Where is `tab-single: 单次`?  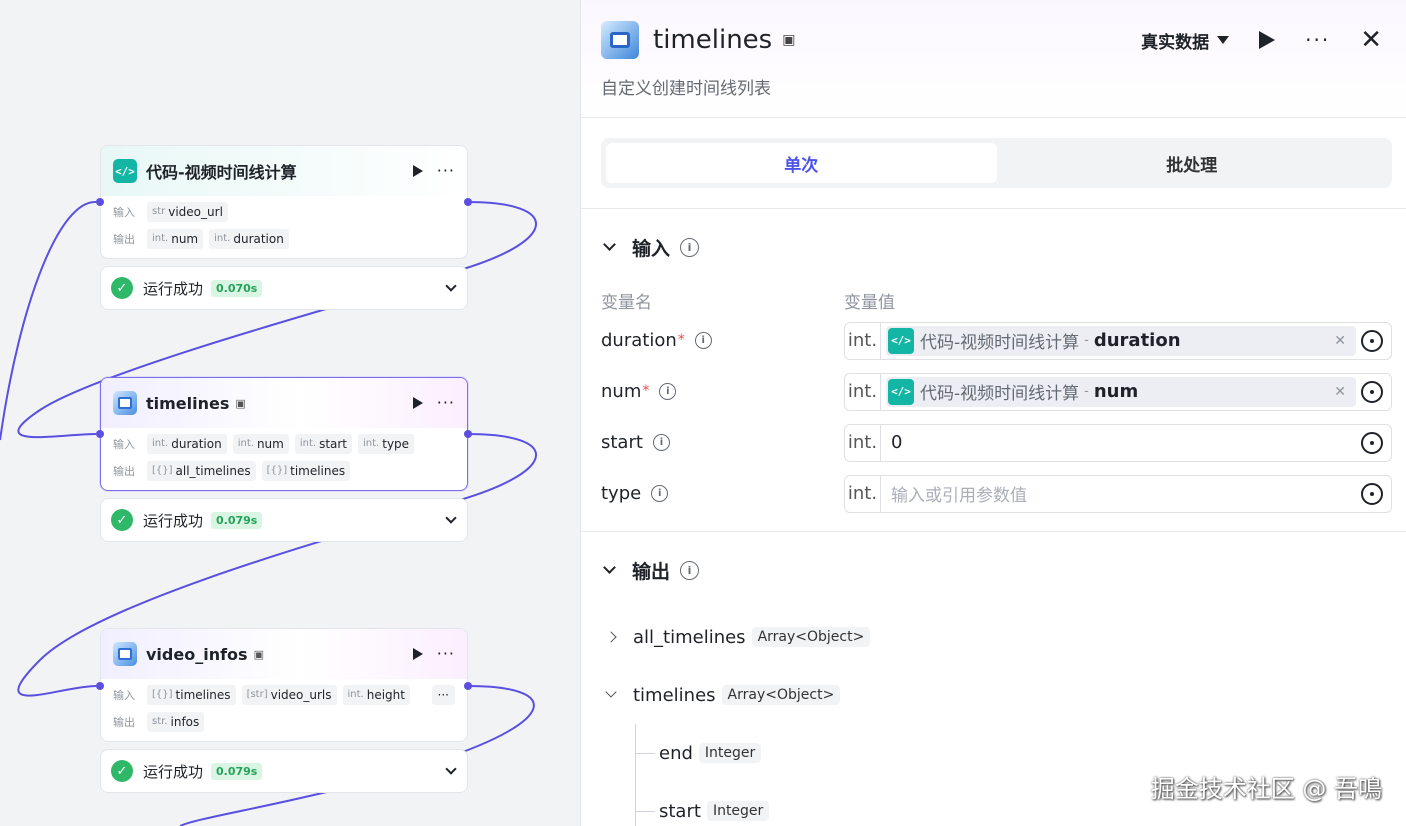
tab-single: 单次 is located at coordinates (801, 163).